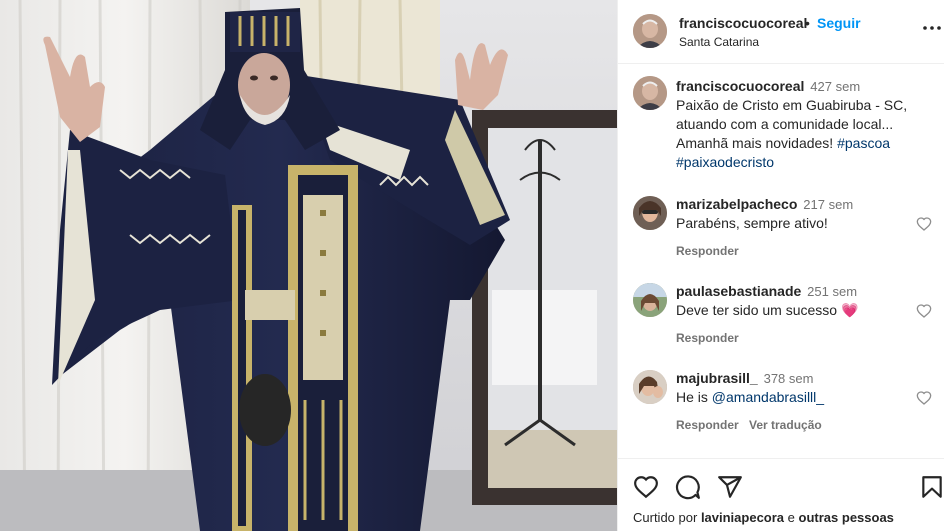 The width and height of the screenshot is (944, 531). Describe the element at coordinates (752, 223) in the screenshot. I see `comment-text: Parabéns, sempre ativo!` at that location.